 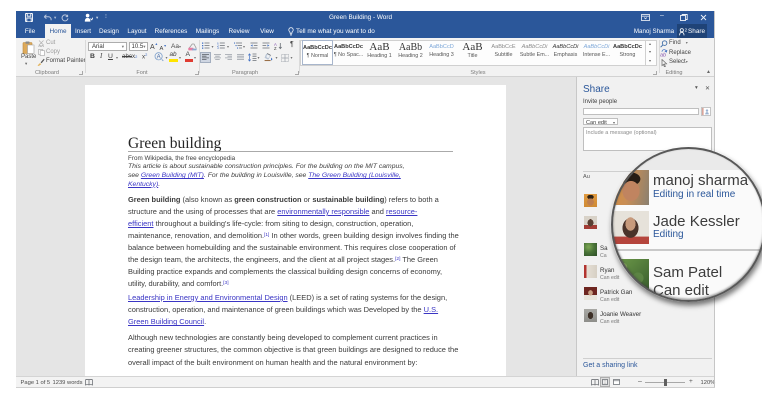 What do you see at coordinates (663, 55) in the screenshot?
I see `svg-text: ab` at bounding box center [663, 55].